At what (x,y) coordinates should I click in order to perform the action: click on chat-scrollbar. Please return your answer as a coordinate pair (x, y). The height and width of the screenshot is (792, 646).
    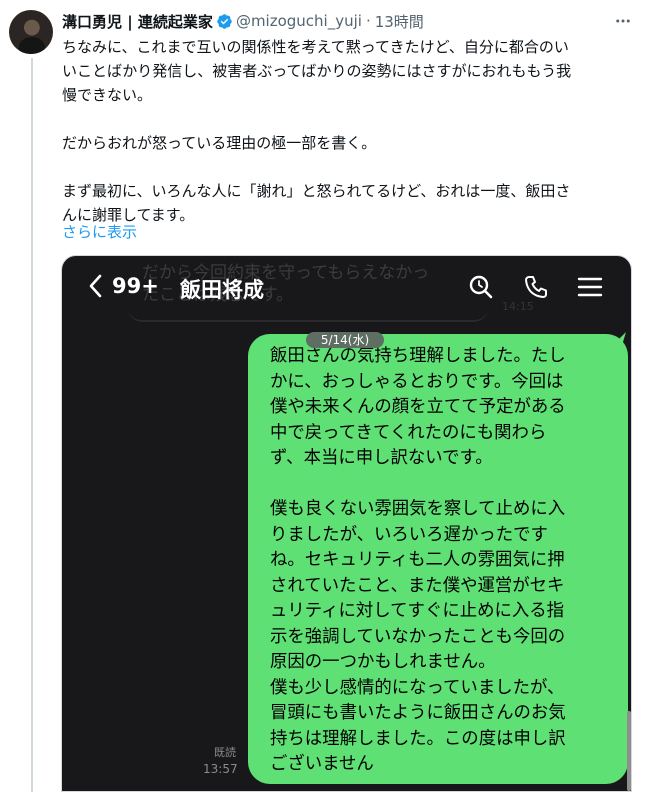
    Looking at the image, I should click on (629, 751).